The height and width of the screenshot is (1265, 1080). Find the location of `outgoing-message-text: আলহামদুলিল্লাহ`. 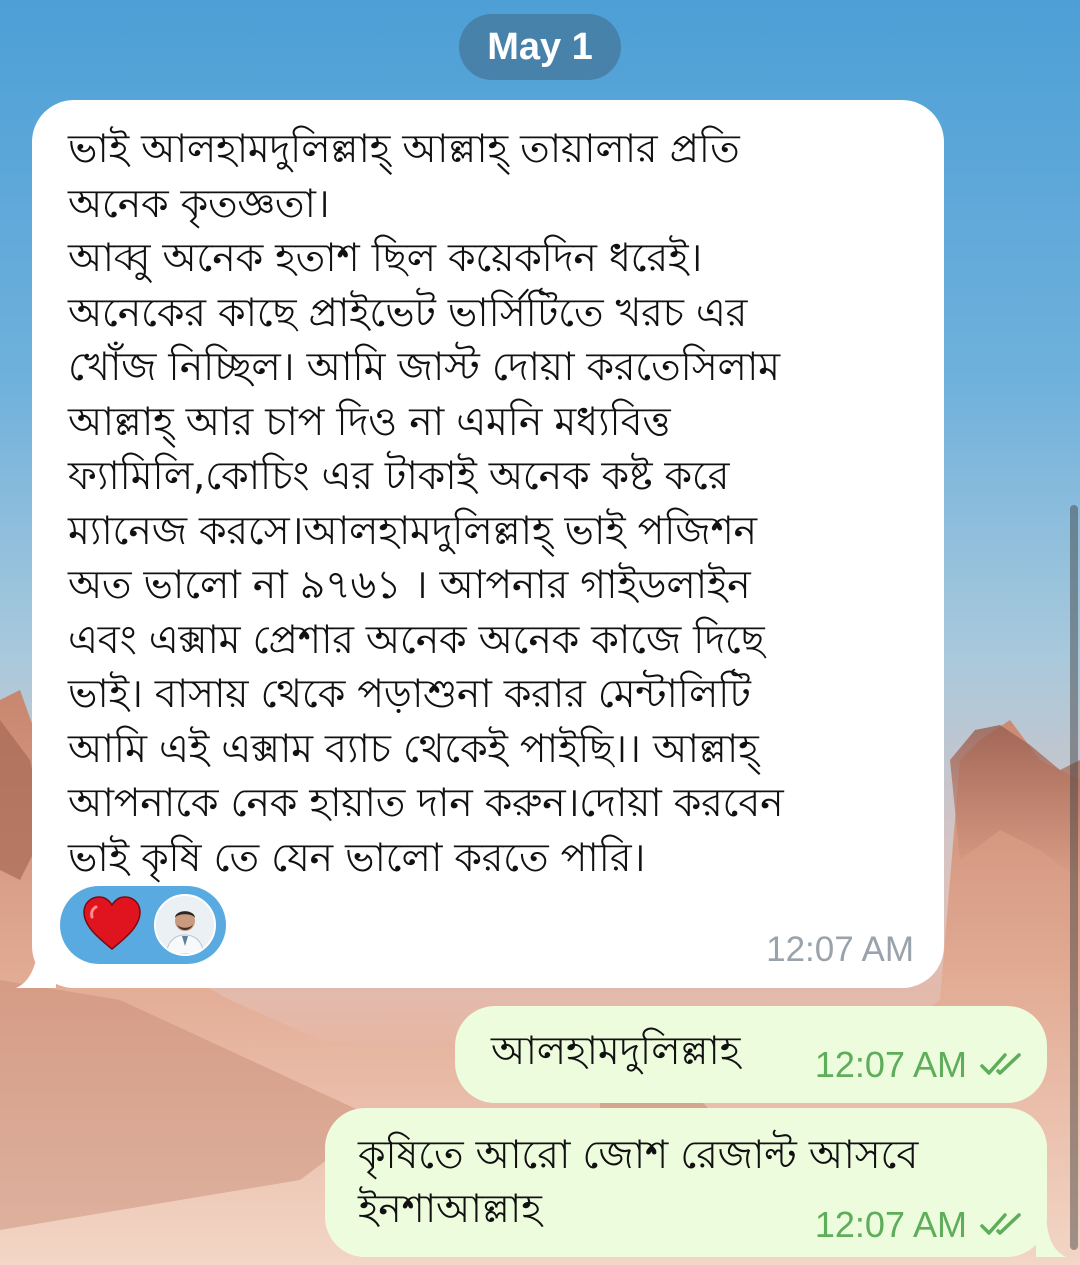

outgoing-message-text: আলহামদুলিল্লাহ is located at coordinates (616, 1051).